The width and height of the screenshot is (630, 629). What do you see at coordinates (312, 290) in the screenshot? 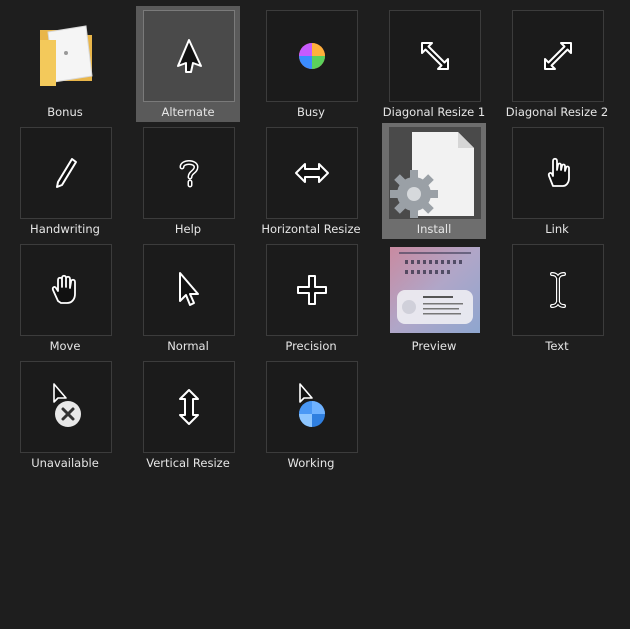
I see `precision-cursor-icon` at bounding box center [312, 290].